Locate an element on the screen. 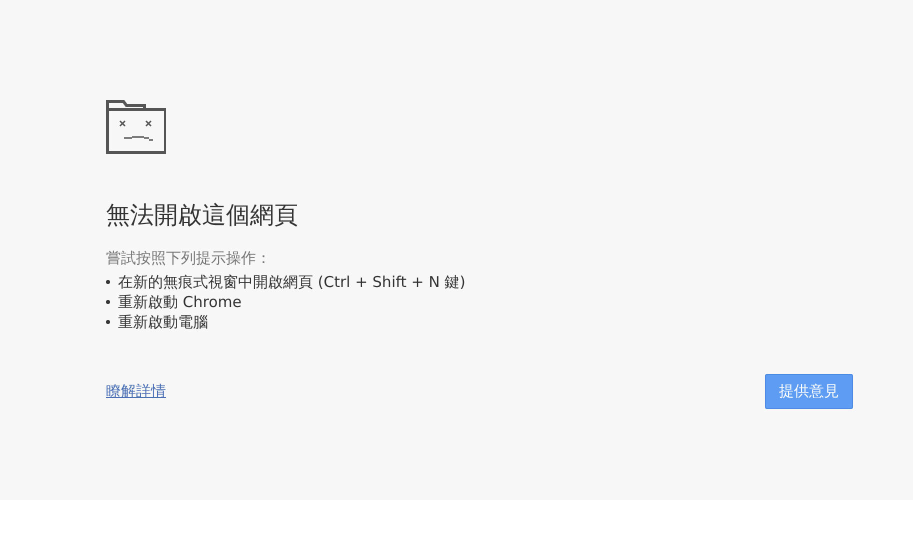 The height and width of the screenshot is (538, 913). details-link: 瞭解詳情 is located at coordinates (136, 391).